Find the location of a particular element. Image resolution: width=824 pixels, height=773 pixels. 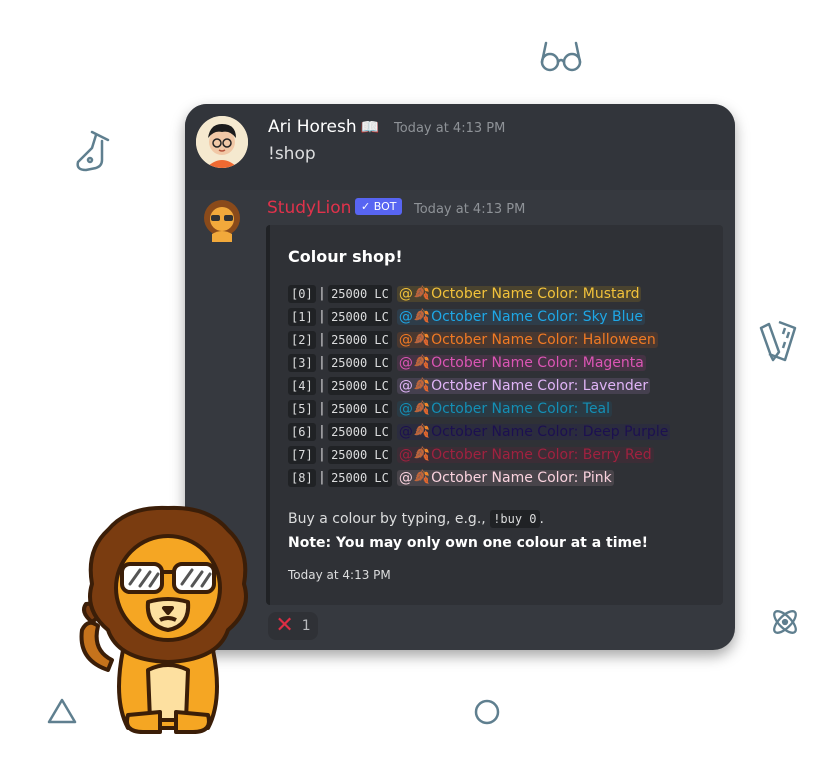

embed-instructions: Buy a colour by typing, e.g., !buy 0. is located at coordinates (416, 519).